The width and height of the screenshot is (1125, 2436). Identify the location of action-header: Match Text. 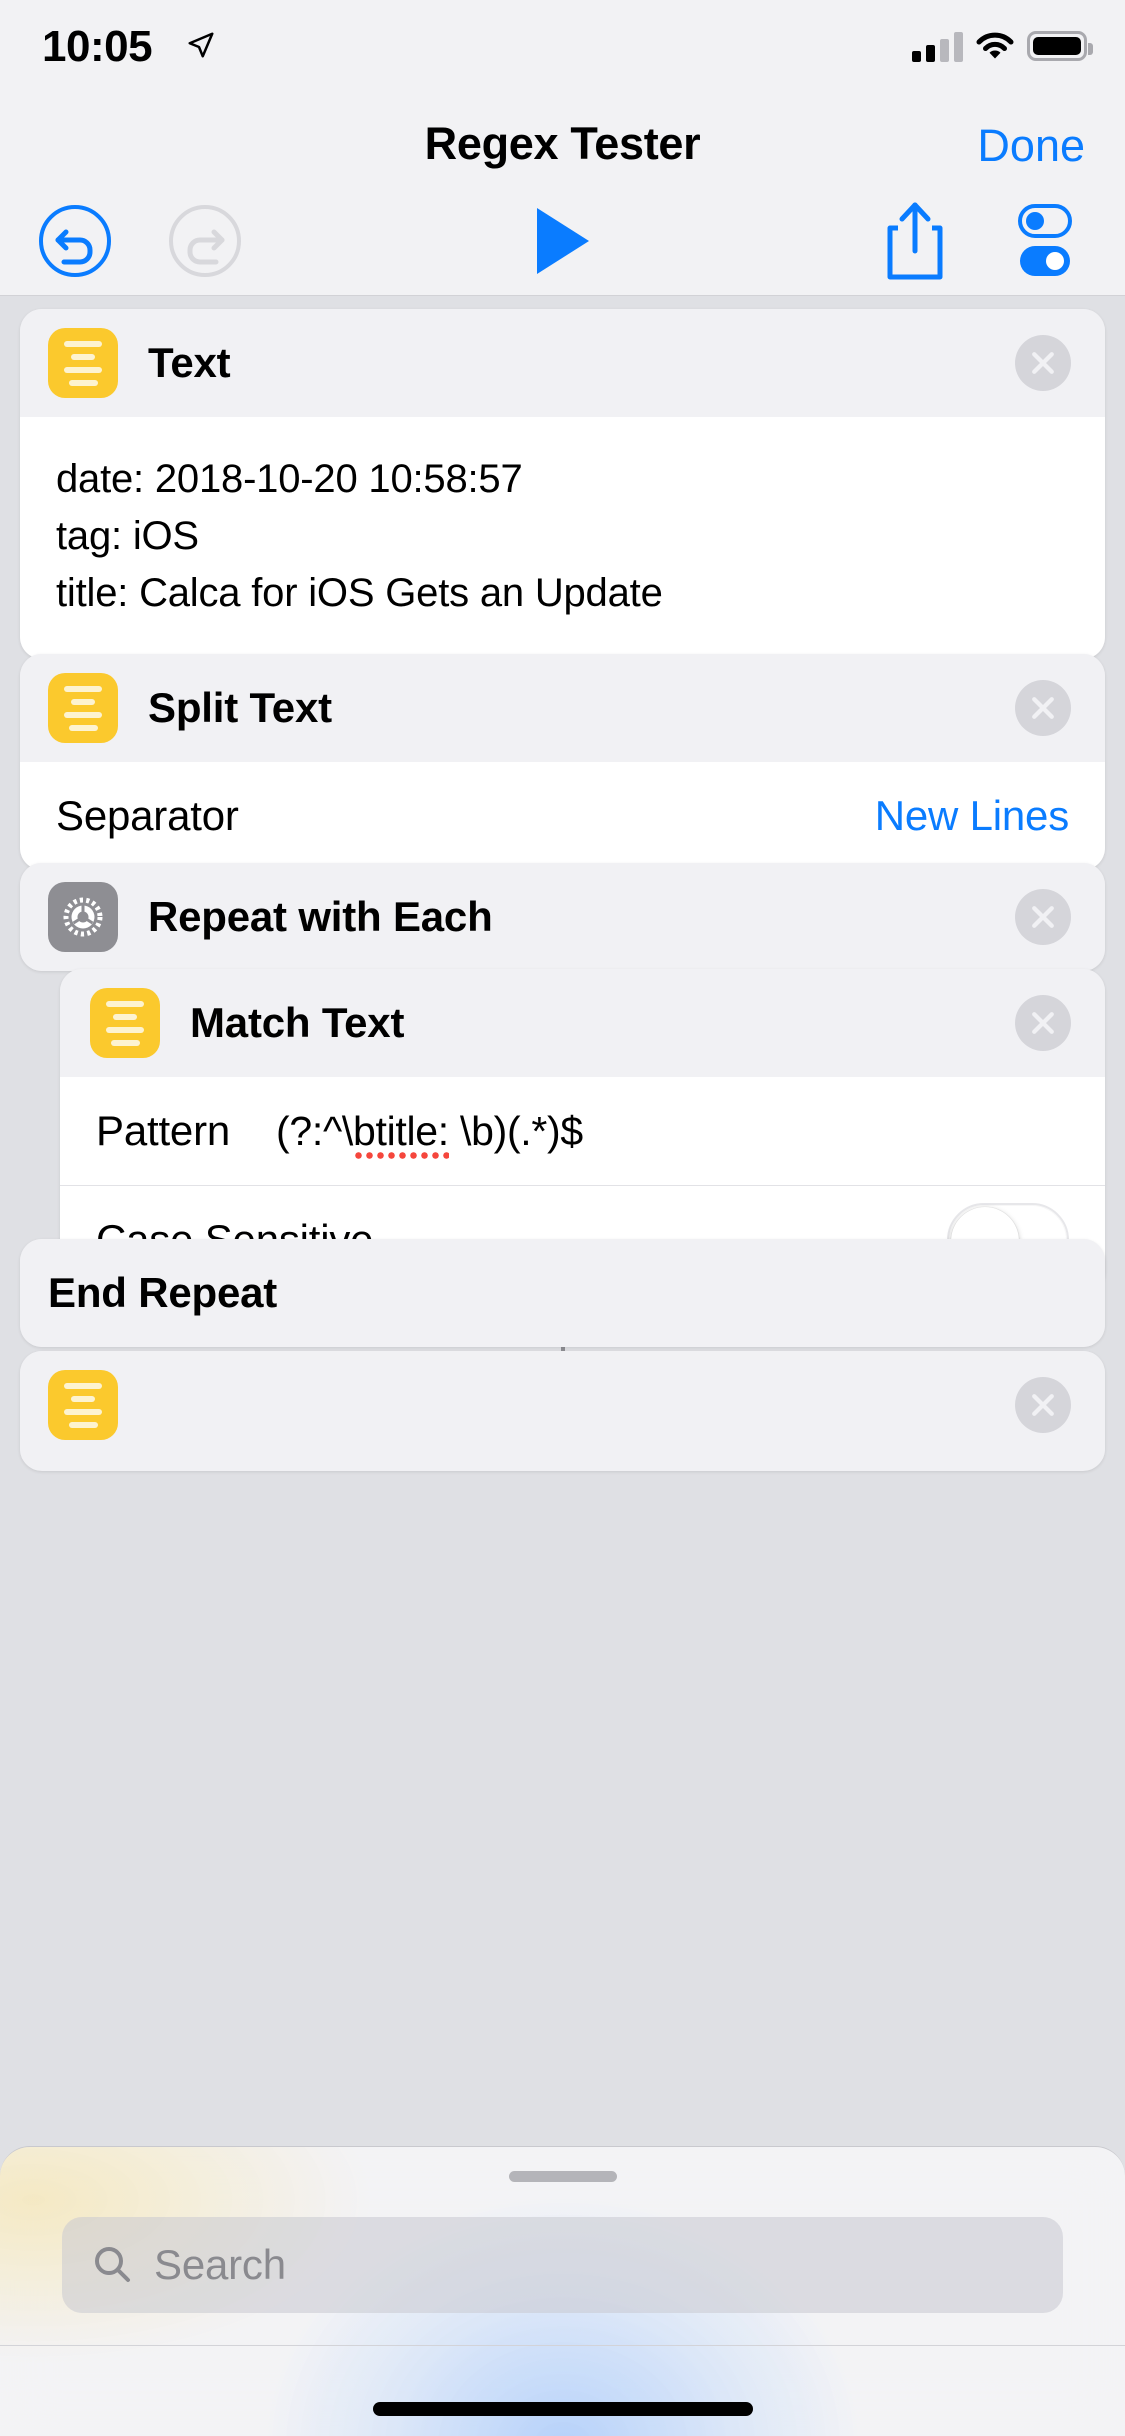
(582, 1023).